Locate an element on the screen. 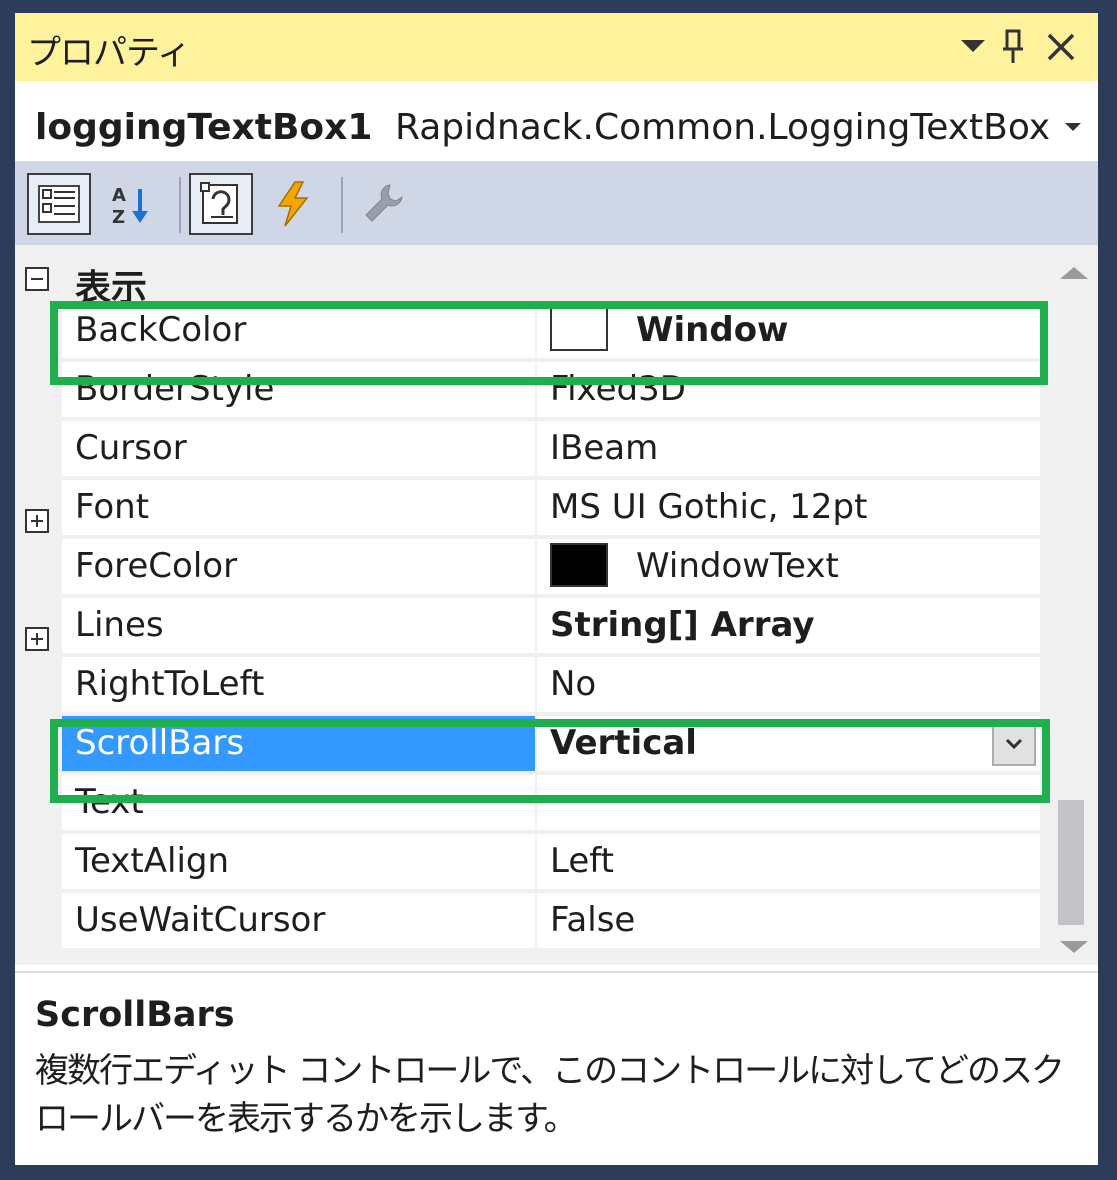  categorized-button is located at coordinates (59, 204).